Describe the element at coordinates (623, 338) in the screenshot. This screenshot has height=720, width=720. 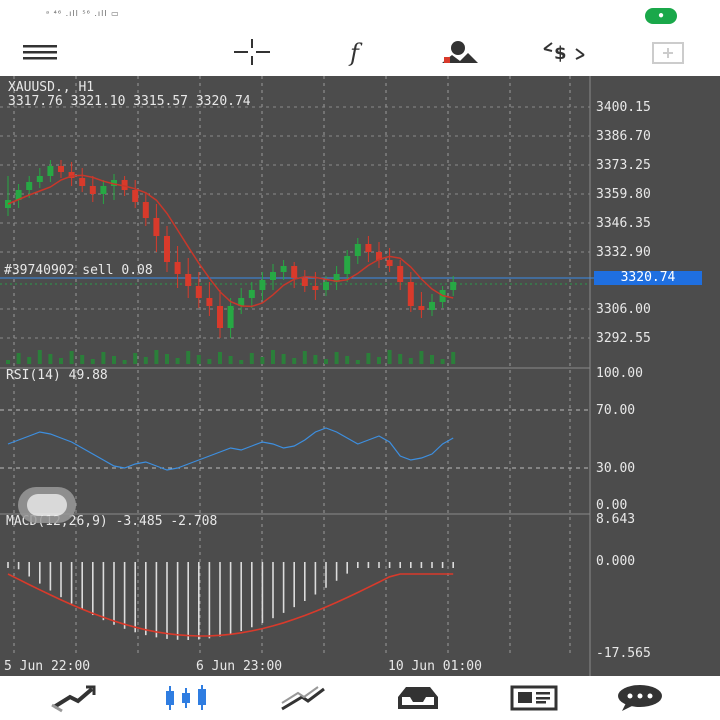
I see `price-tick: 3292.55` at that location.